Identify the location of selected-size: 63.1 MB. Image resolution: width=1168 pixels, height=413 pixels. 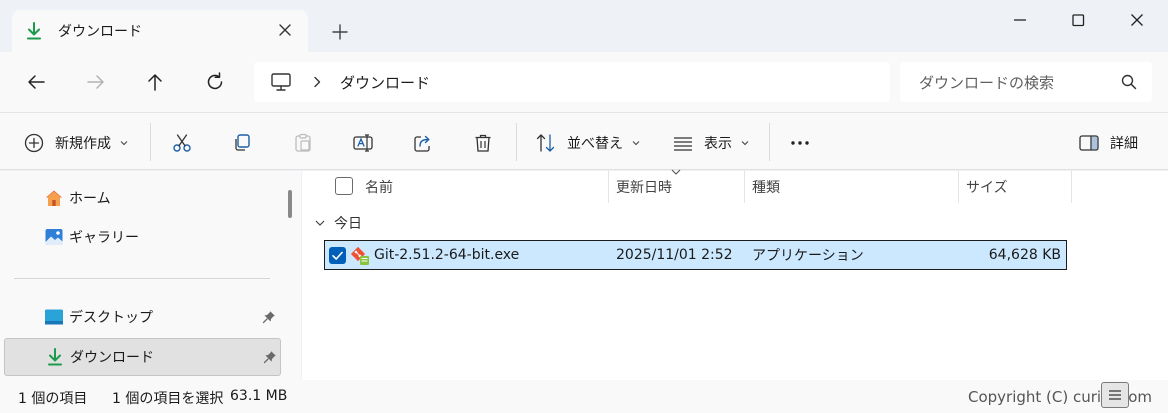
(259, 396).